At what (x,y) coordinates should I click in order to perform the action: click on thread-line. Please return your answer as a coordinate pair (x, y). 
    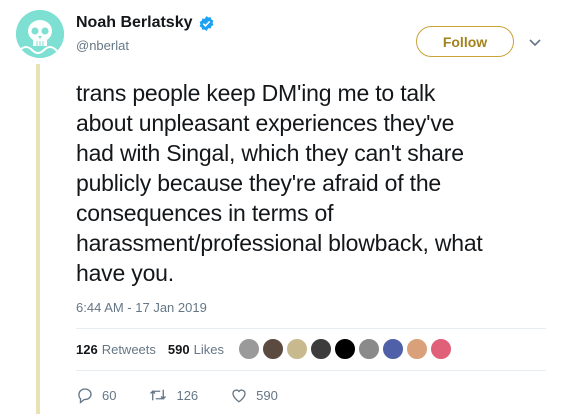
    Looking at the image, I should click on (38, 239).